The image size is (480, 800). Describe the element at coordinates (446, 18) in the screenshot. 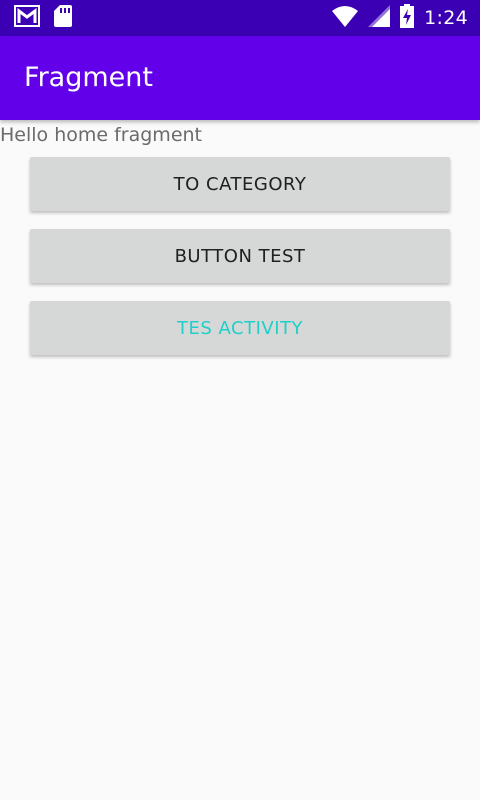

I see `status-time: 1:24` at that location.